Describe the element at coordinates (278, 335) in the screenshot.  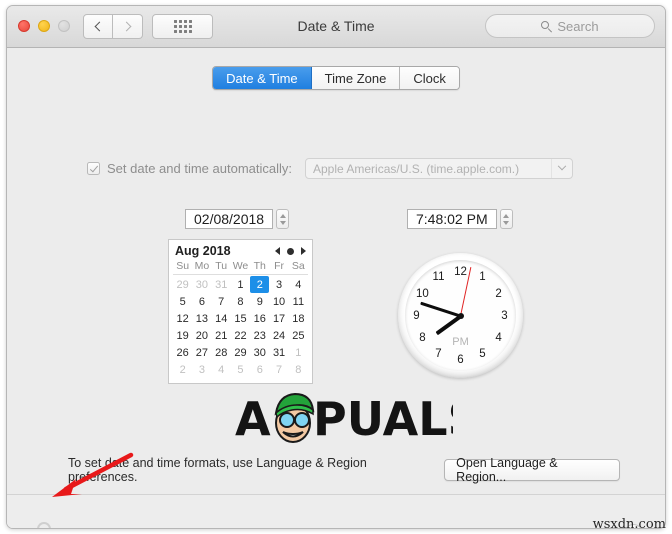
I see `calendar-day: 24` at that location.